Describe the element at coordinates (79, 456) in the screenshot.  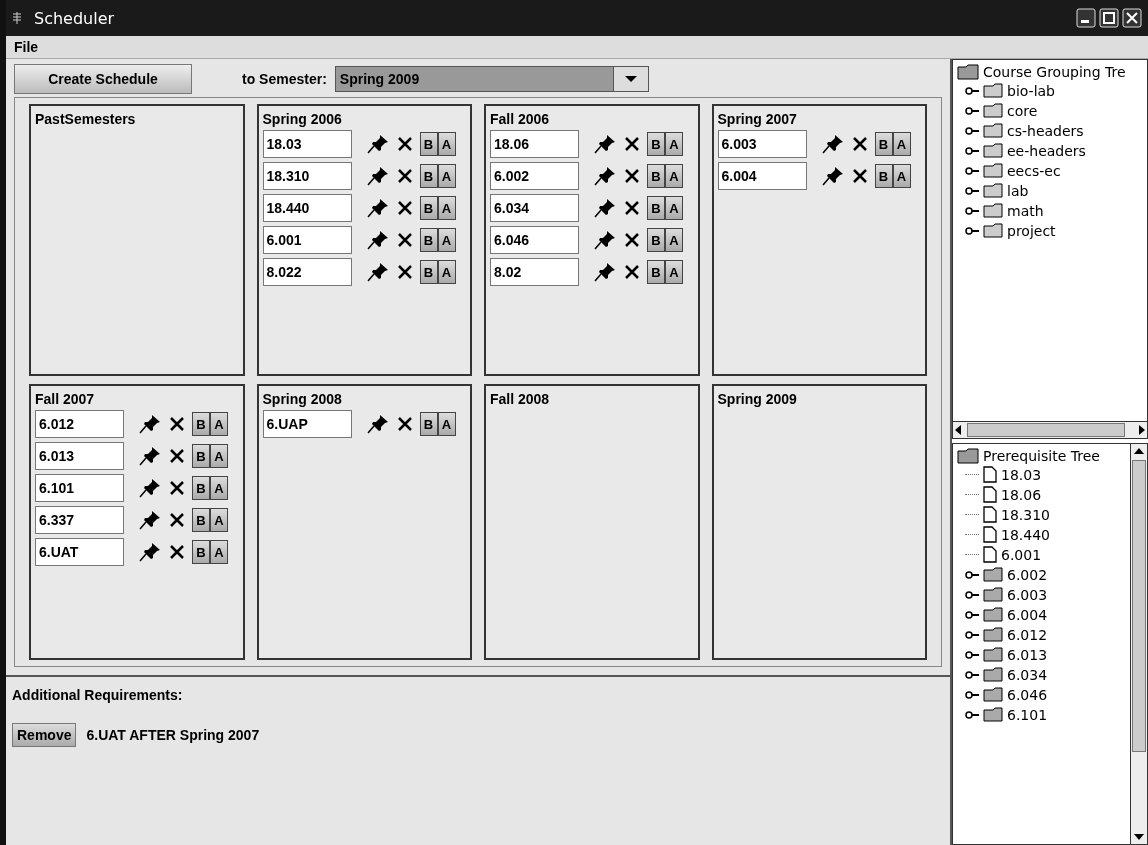
I see `course-field: 6.013` at that location.